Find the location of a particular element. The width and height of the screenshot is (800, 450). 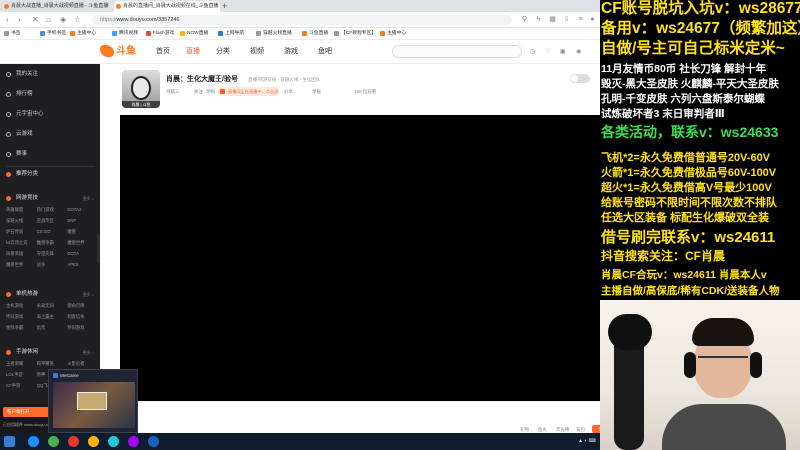

category-link: 永劫无间 is located at coordinates (52, 306).